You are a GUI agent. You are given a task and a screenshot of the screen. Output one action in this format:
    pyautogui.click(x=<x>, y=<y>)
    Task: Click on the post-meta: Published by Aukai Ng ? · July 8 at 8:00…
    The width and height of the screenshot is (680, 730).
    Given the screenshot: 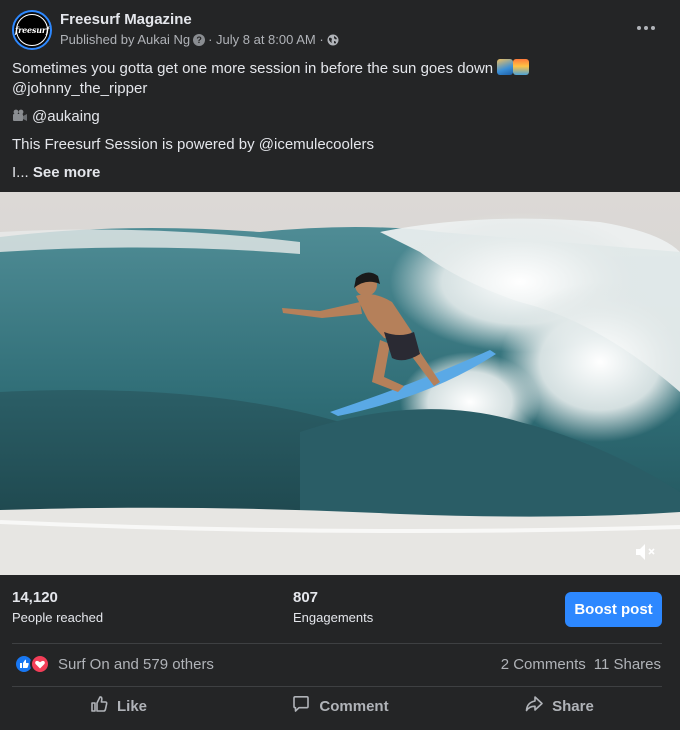 What is the action you would take?
    pyautogui.click(x=199, y=39)
    